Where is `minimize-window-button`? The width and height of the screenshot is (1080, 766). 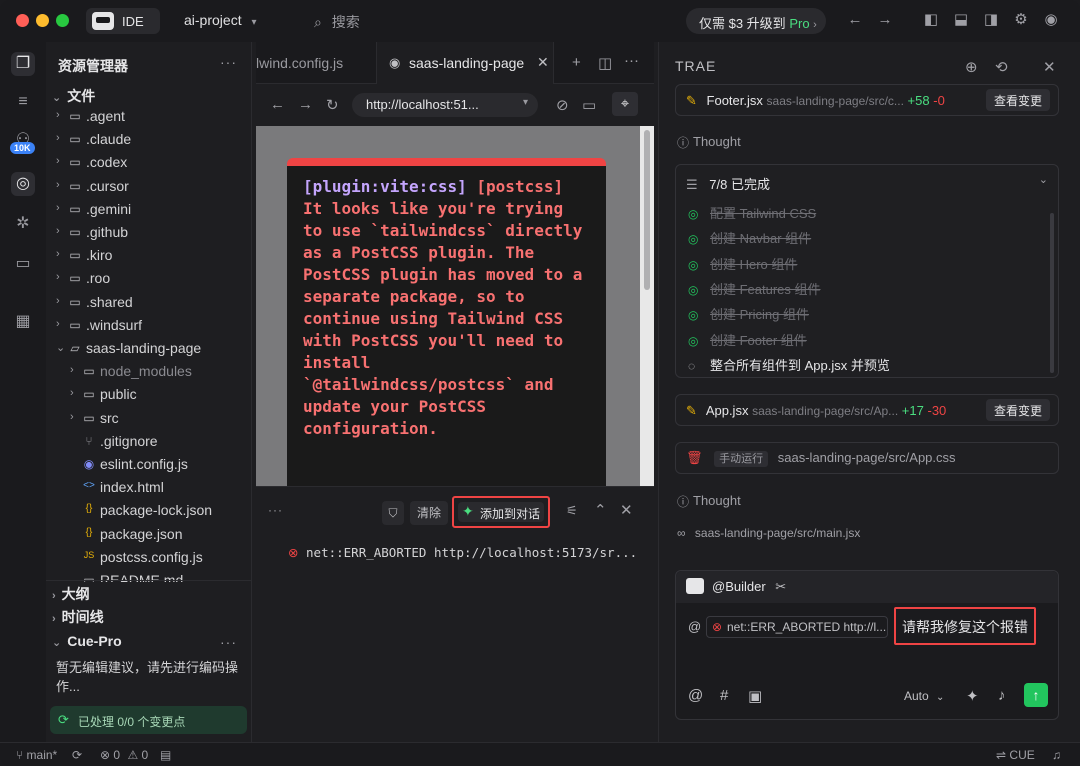
minimize-window-button is located at coordinates (42, 20).